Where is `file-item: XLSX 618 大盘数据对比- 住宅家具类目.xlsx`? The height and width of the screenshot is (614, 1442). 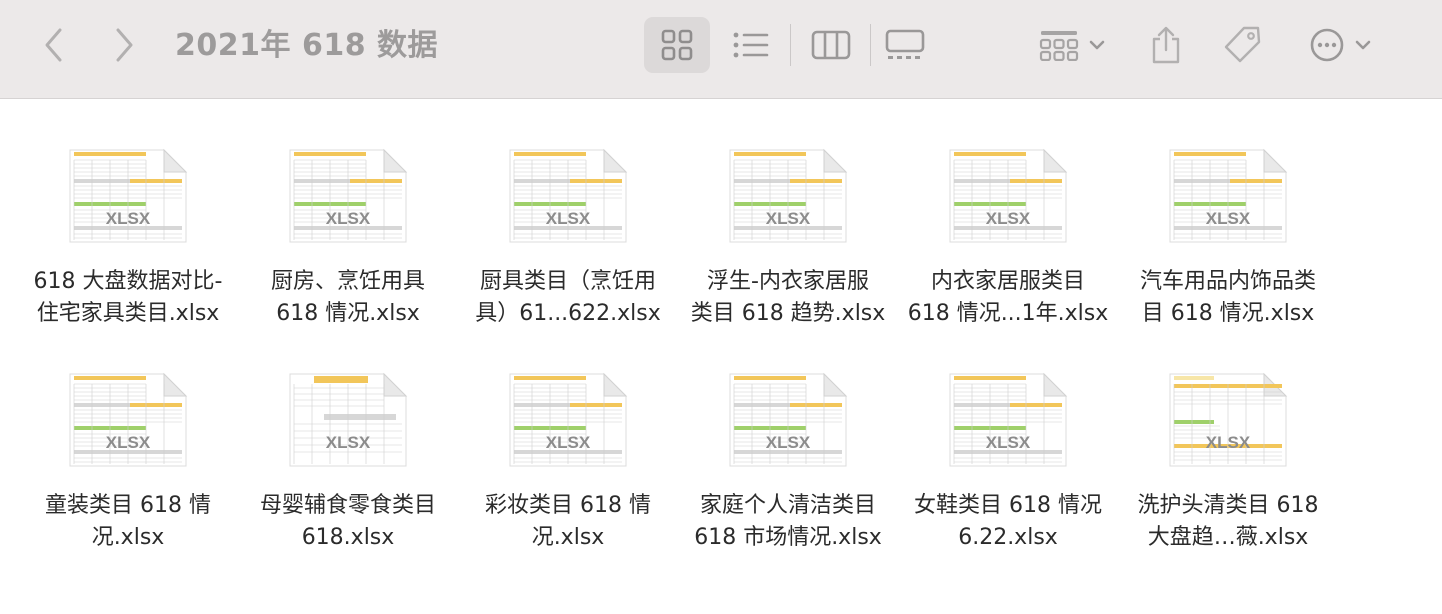 file-item: XLSX 618 大盘数据对比- 住宅家具类目.xlsx is located at coordinates (128, 246).